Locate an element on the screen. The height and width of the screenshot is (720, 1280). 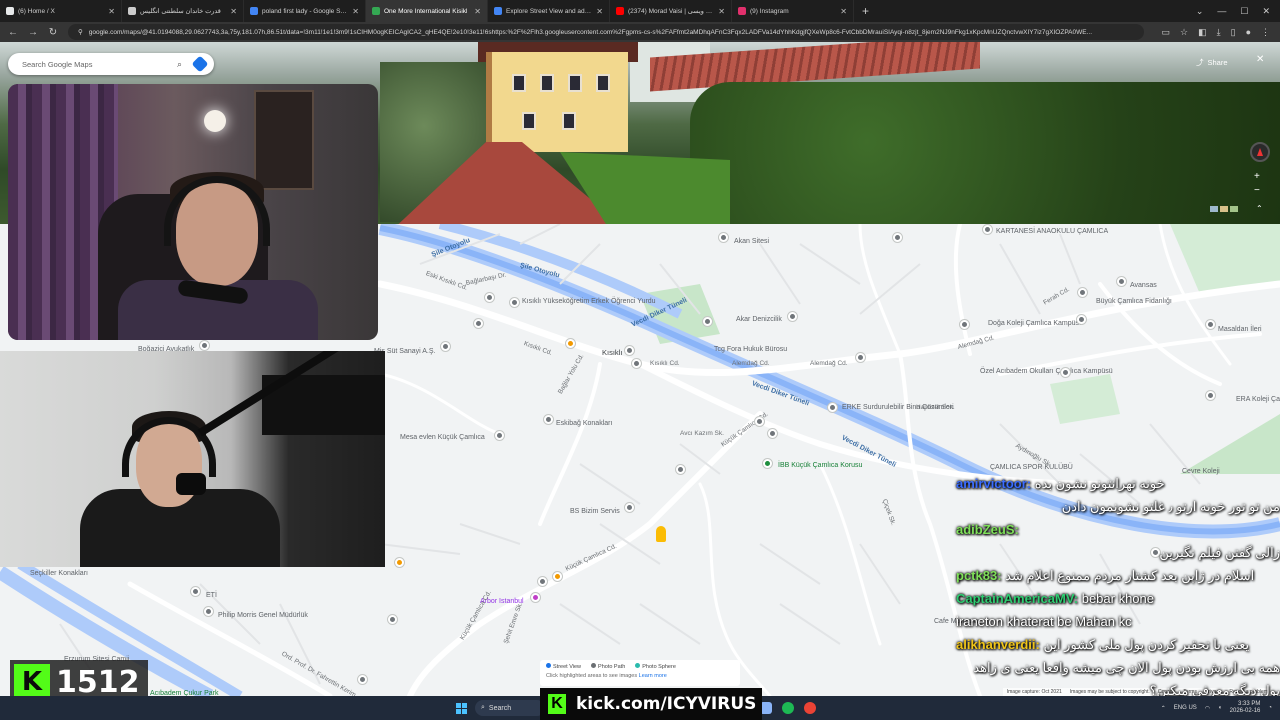
map-label: Akan Sitesi is located at coordinates (751, 241).